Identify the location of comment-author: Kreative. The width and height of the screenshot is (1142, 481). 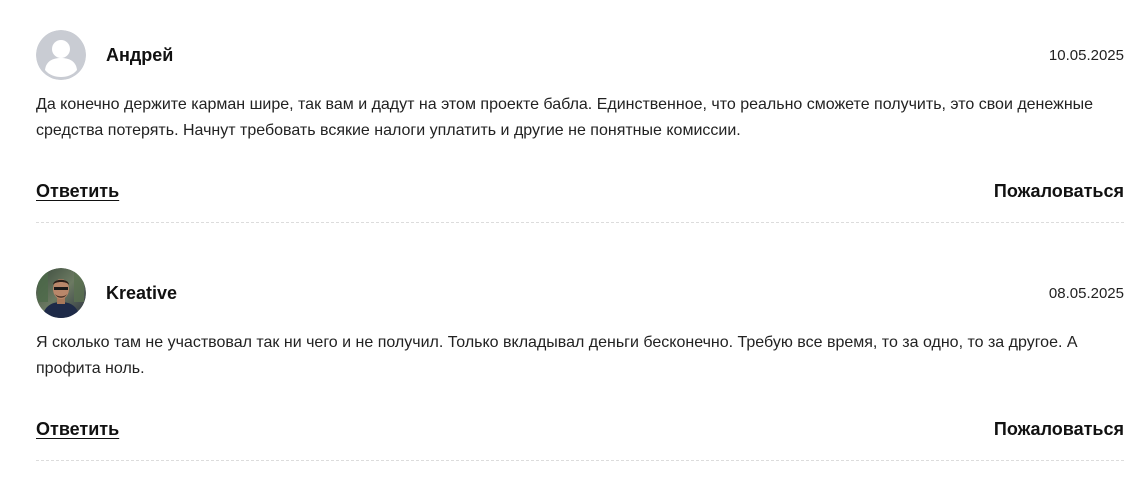
(142, 293).